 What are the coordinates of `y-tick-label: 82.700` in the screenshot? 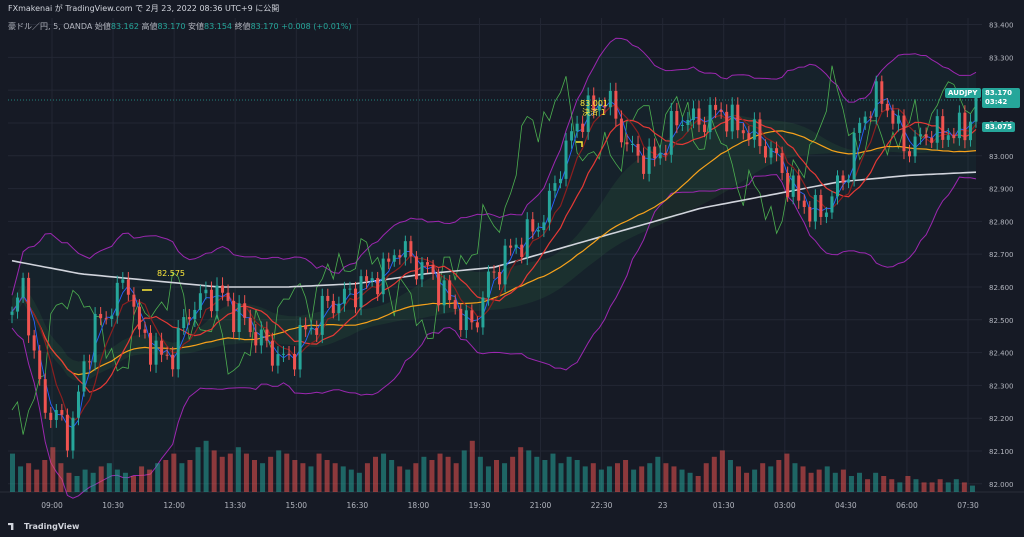 It's located at (1001, 255).